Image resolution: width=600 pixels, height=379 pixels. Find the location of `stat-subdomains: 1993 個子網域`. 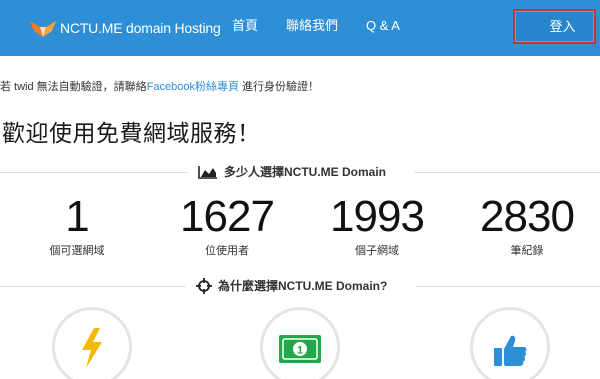

stat-subdomains: 1993 個子網域 is located at coordinates (377, 226).